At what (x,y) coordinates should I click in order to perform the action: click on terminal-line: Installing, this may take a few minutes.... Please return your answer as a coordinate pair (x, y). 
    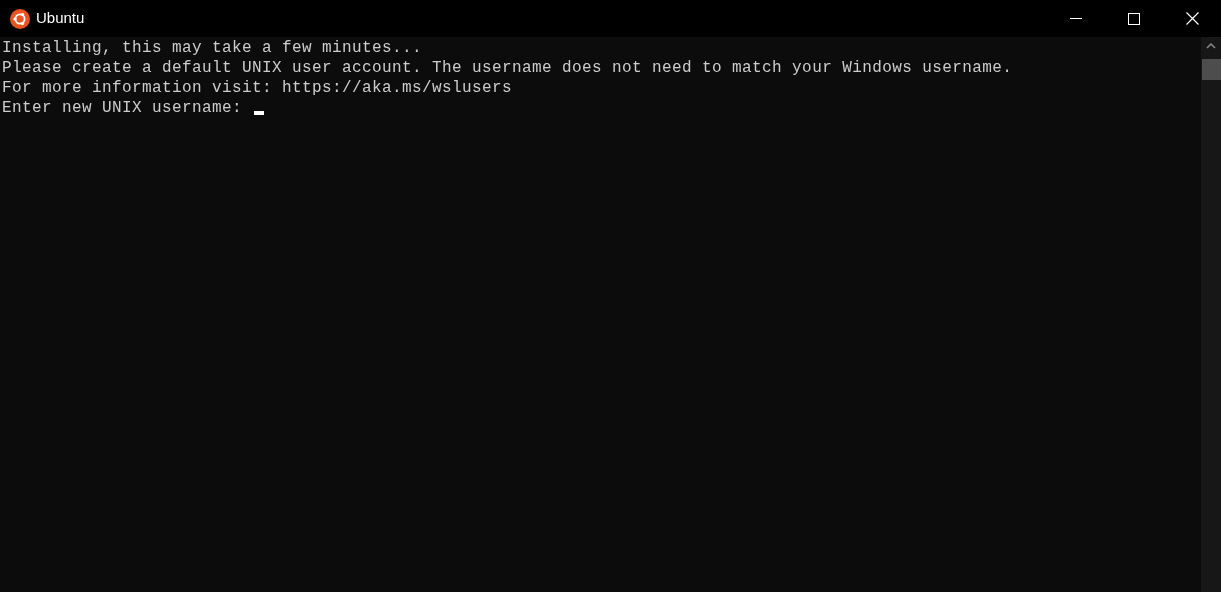
    Looking at the image, I should click on (212, 48).